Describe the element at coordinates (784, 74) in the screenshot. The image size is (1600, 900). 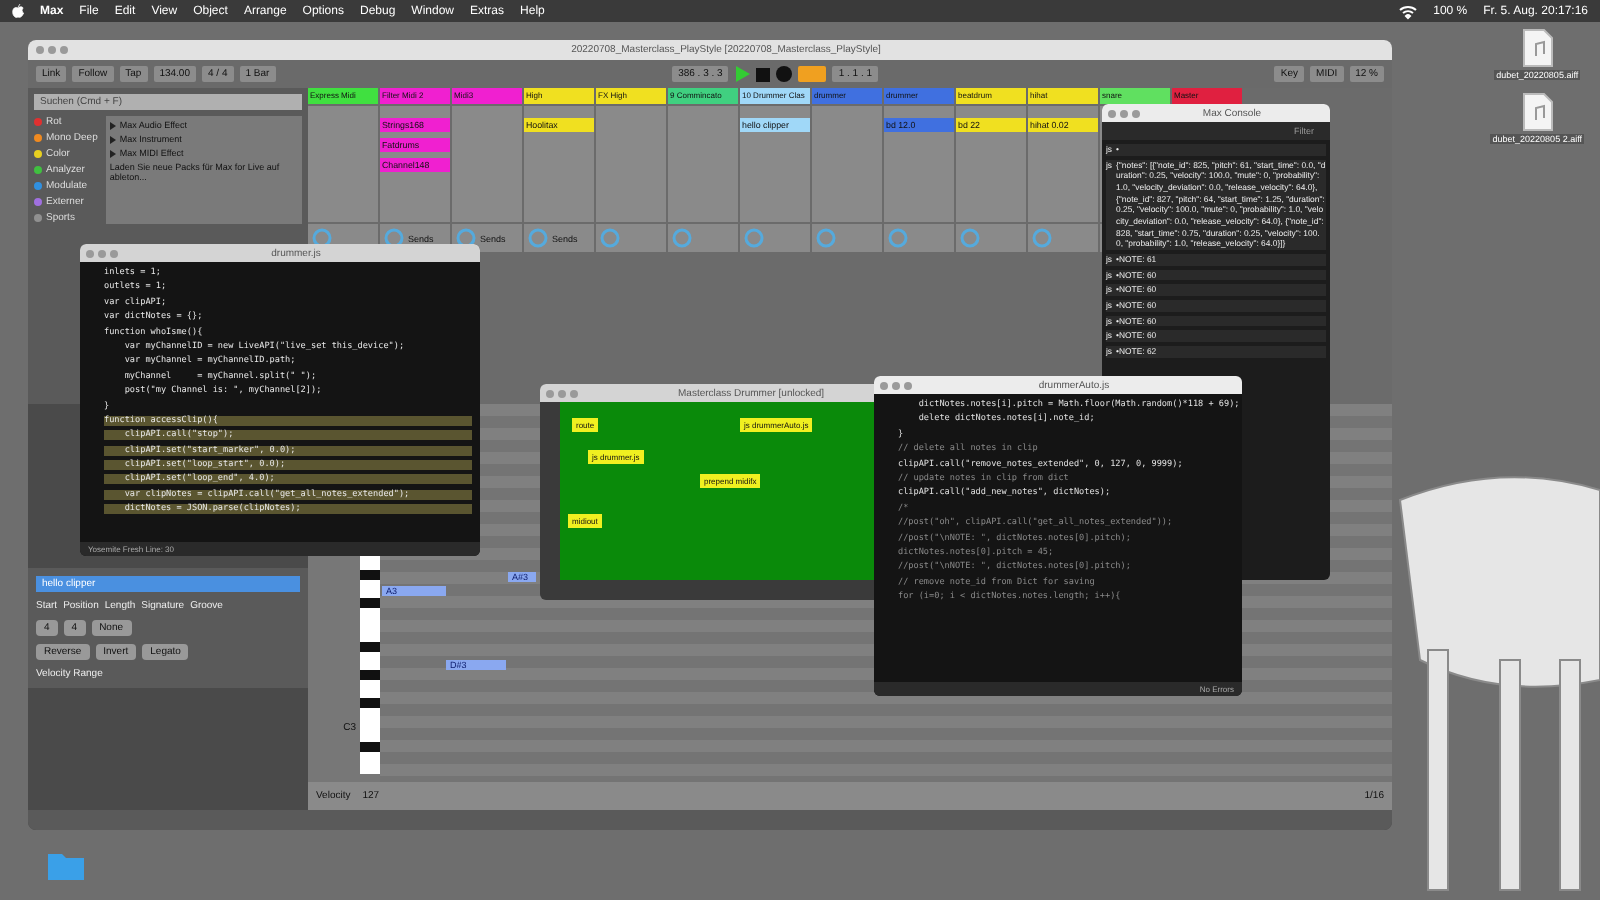
I see `record-icon` at that location.